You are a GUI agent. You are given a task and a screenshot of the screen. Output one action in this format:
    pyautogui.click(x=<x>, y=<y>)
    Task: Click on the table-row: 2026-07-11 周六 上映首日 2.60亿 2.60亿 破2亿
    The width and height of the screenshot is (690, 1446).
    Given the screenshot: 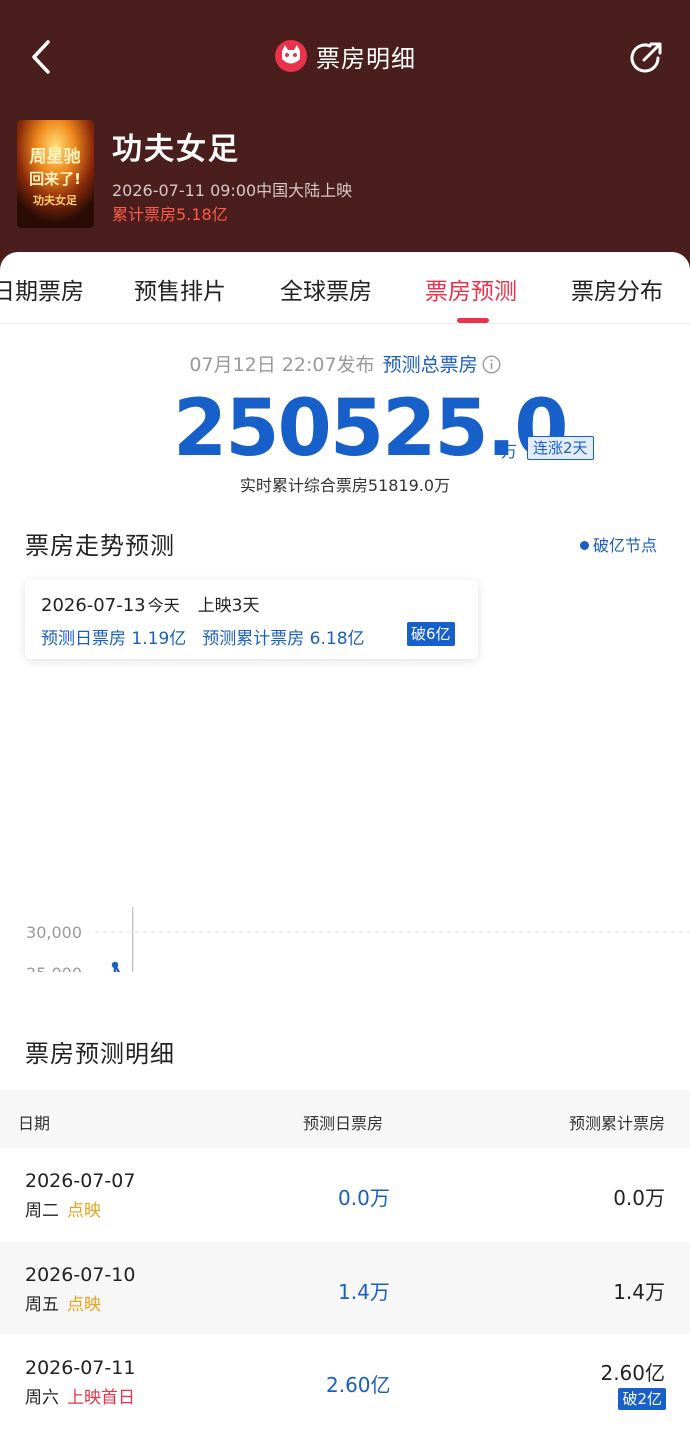 What is the action you would take?
    pyautogui.click(x=345, y=1381)
    